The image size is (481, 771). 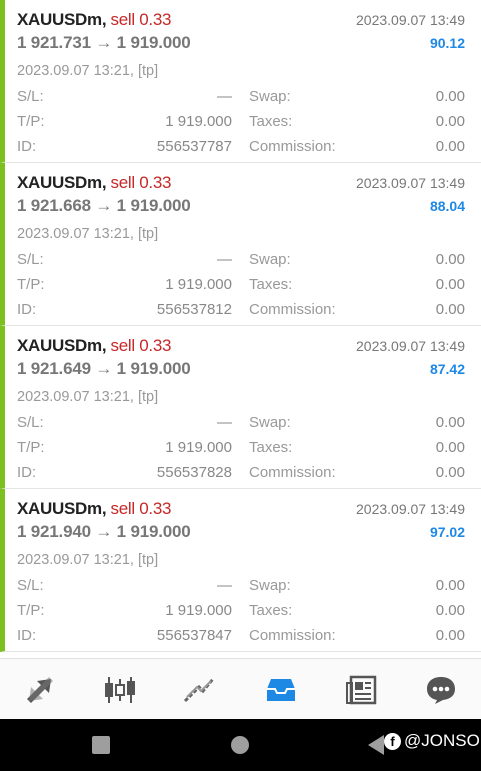 I want to click on price-range: 1 921.731 → 1 919.000, so click(x=104, y=42).